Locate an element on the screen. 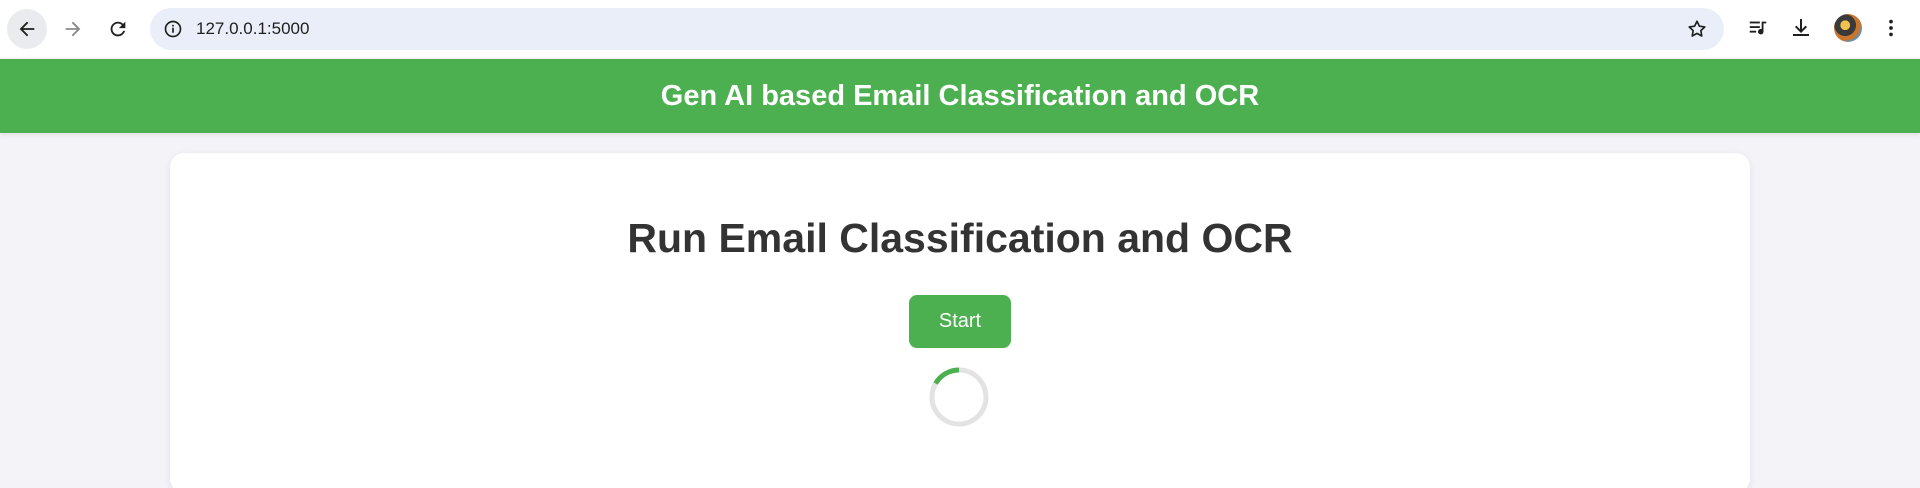 The height and width of the screenshot is (488, 1920). back-button is located at coordinates (27, 29).